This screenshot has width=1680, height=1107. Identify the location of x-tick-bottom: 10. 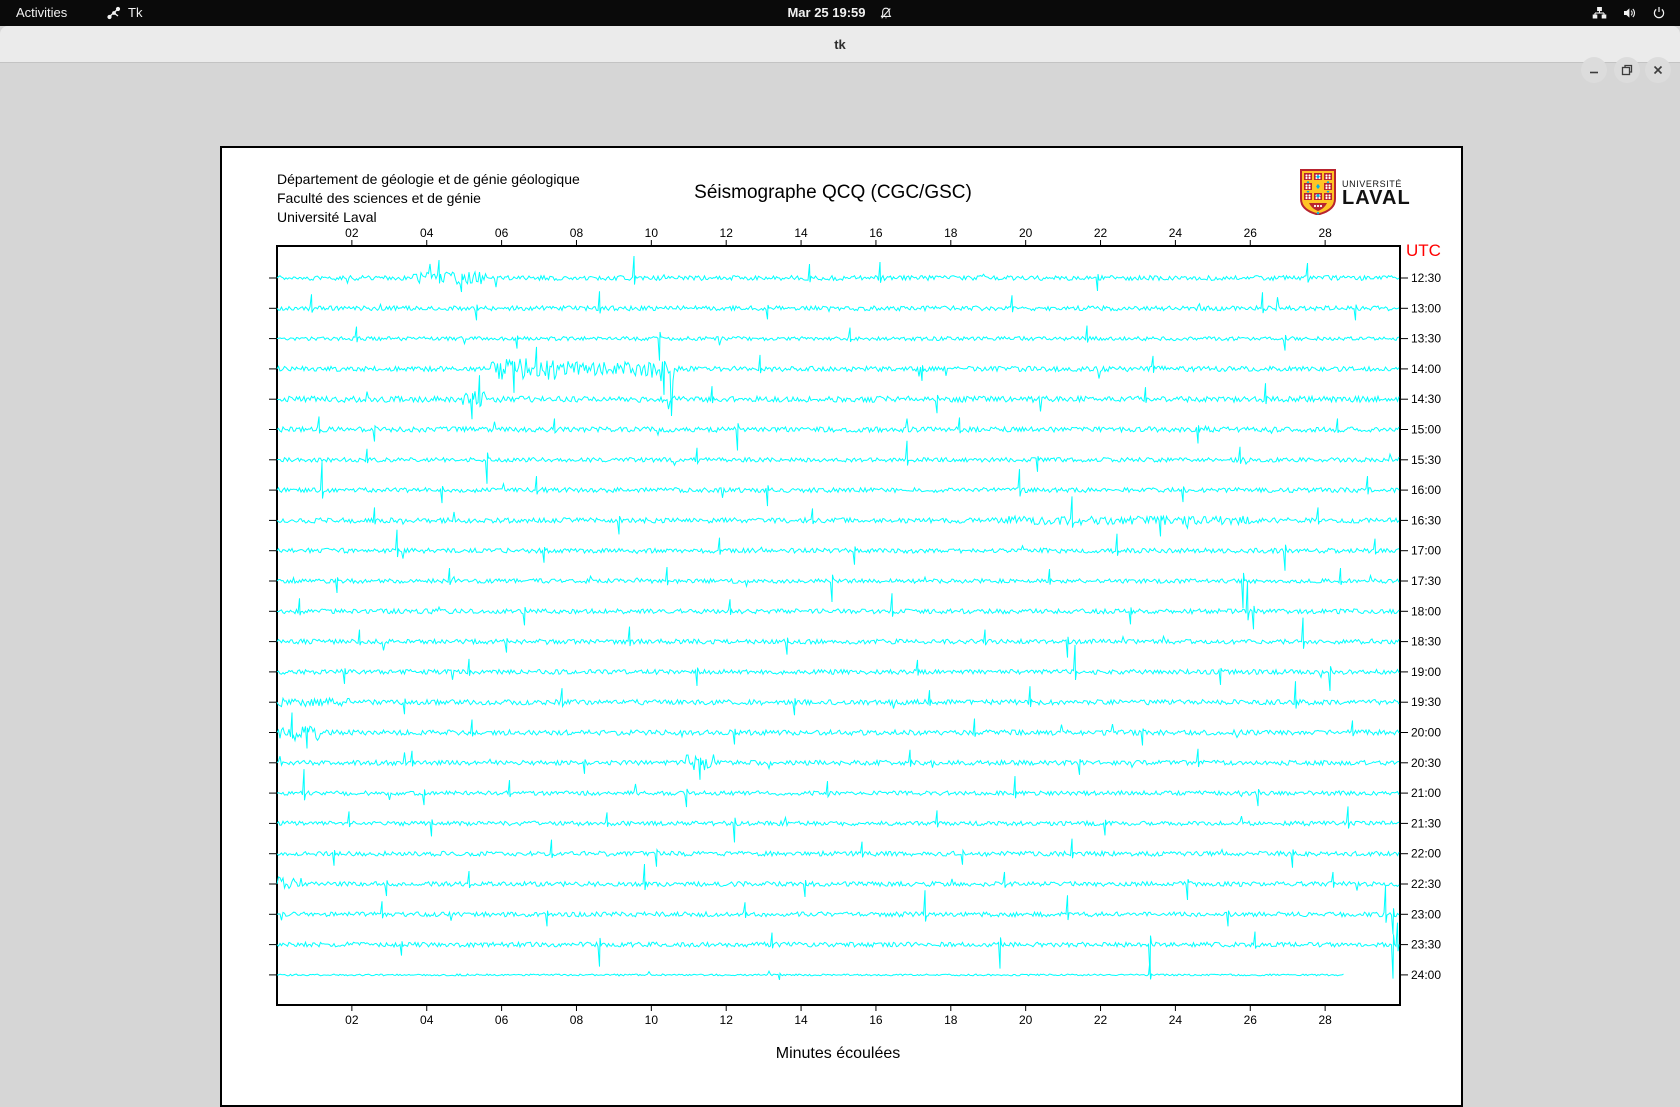
(652, 1020).